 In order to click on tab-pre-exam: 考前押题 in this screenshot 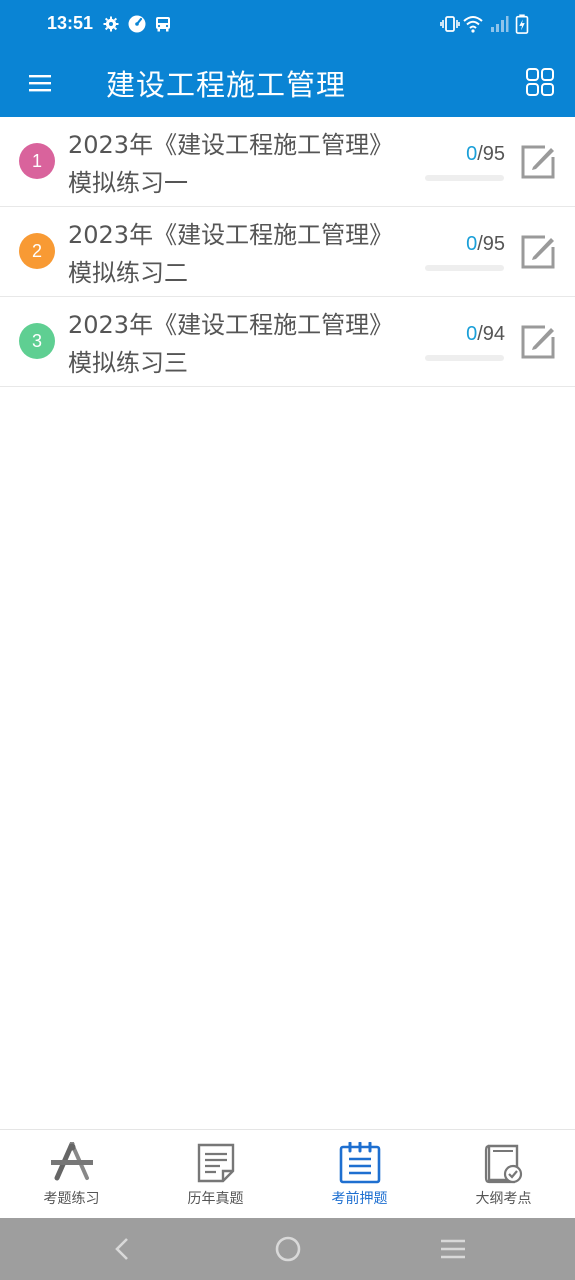, I will do `click(359, 1174)`.